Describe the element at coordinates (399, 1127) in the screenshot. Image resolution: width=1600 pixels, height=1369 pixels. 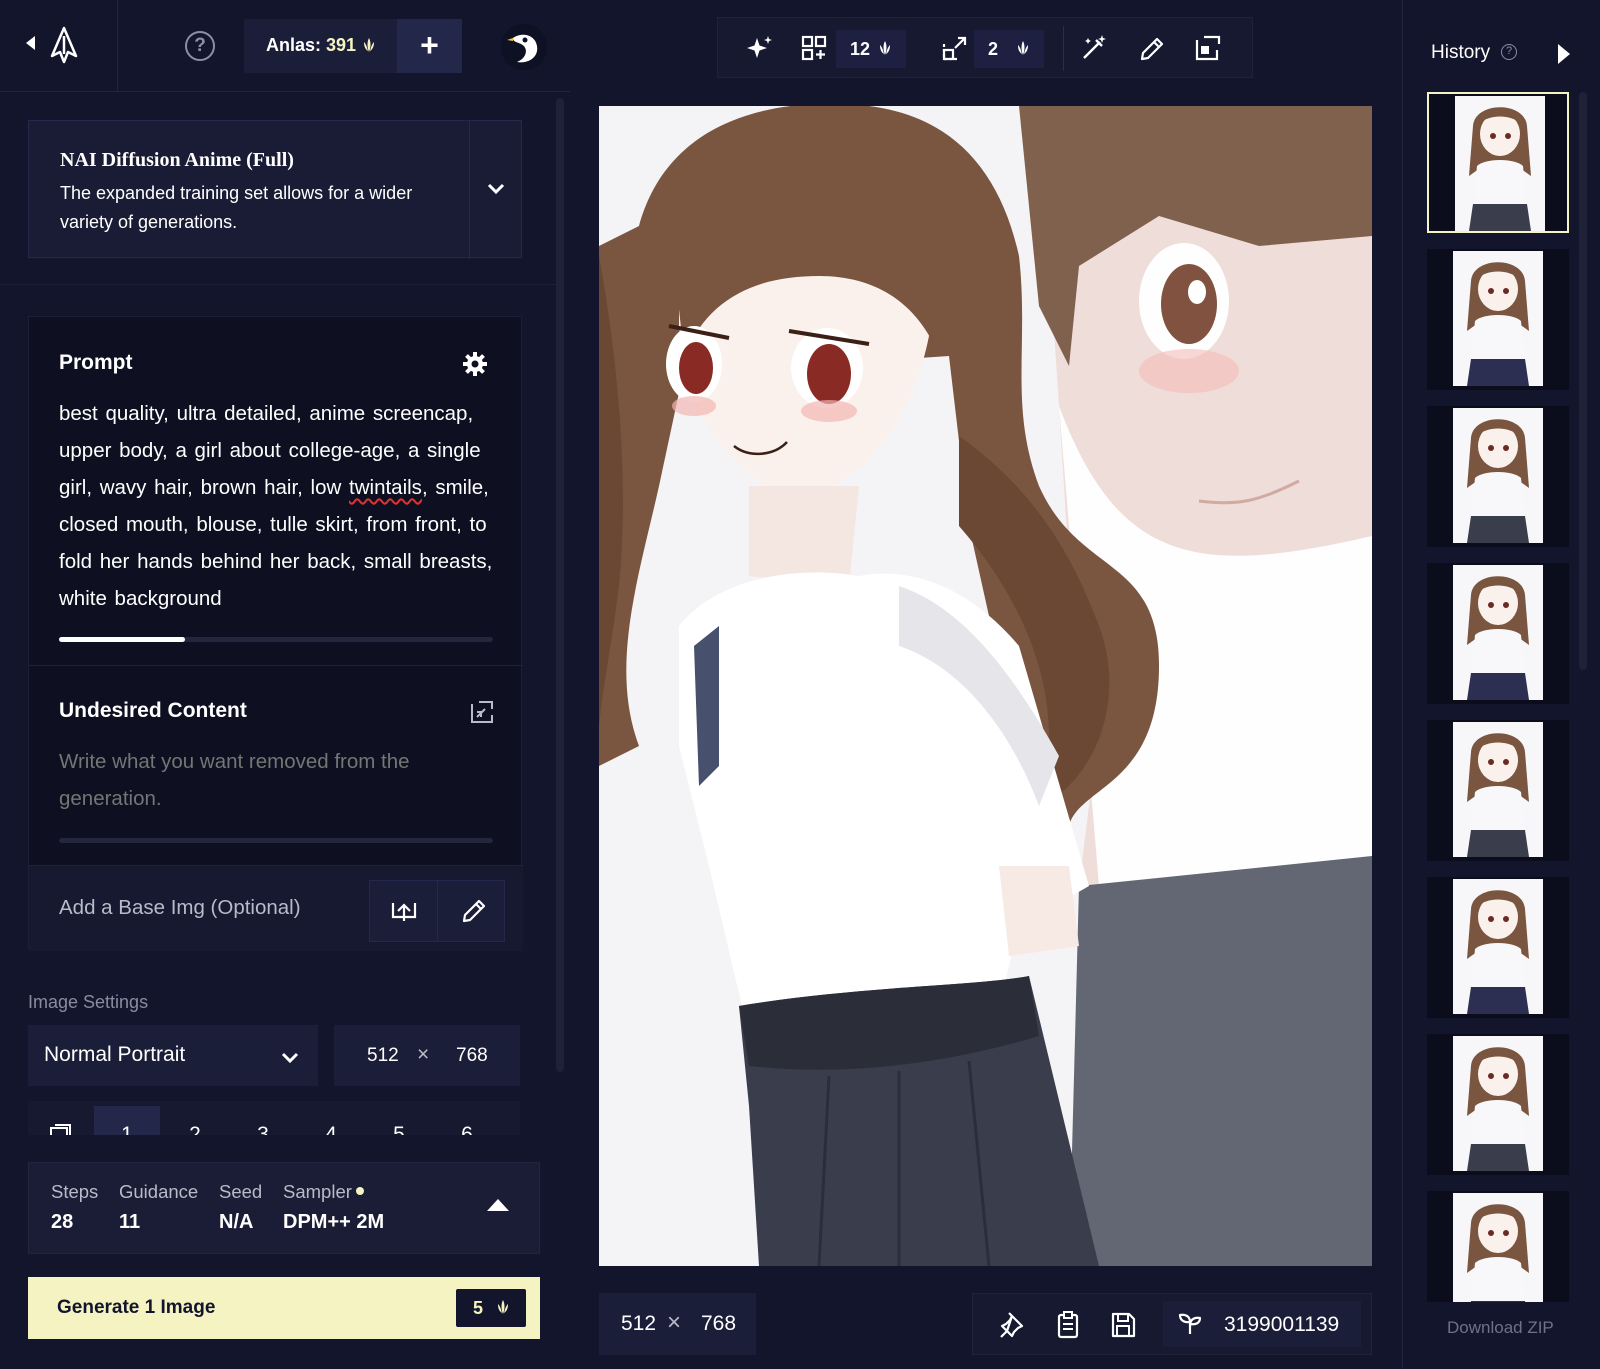
I see `count-tab-5: 5` at that location.